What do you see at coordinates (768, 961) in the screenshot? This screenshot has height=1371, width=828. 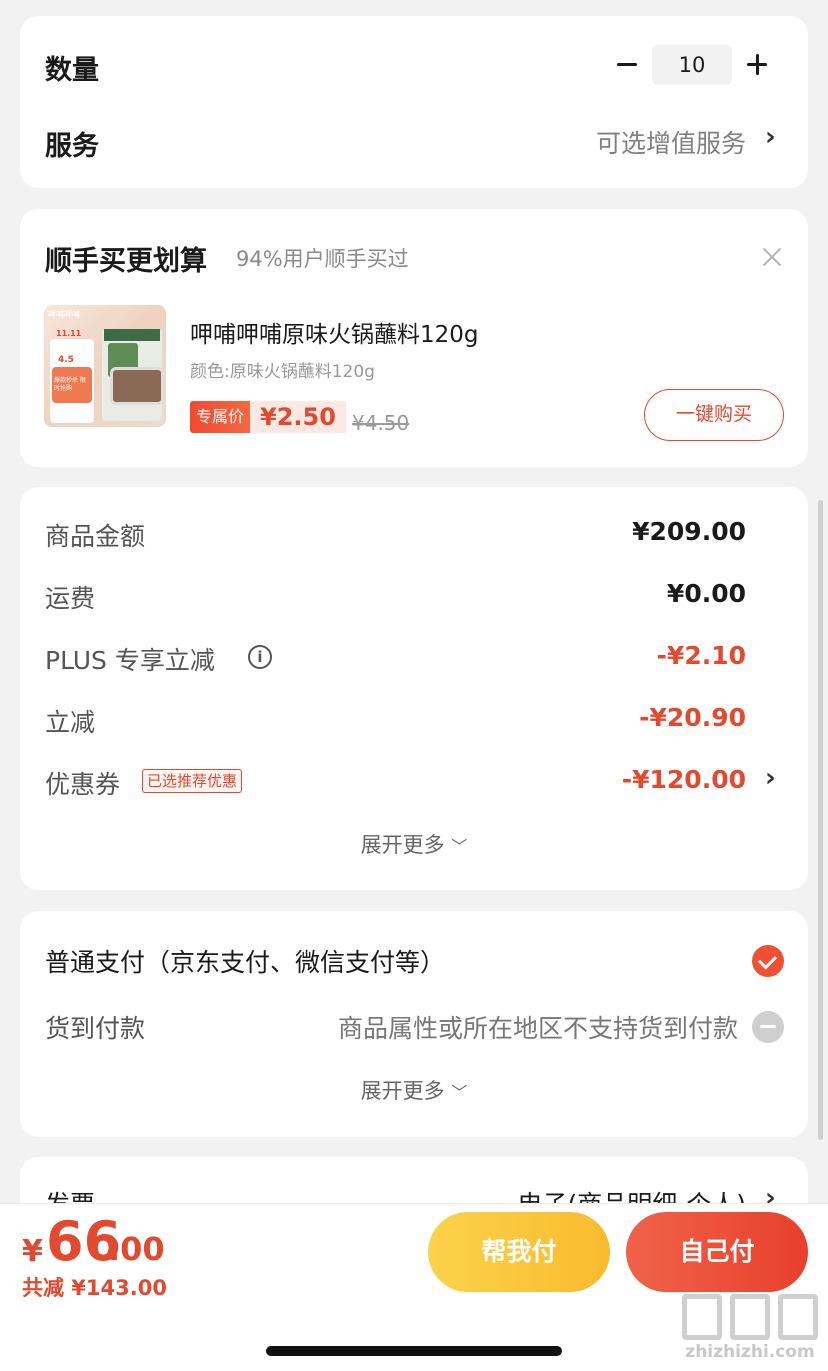 I see `check-icon` at bounding box center [768, 961].